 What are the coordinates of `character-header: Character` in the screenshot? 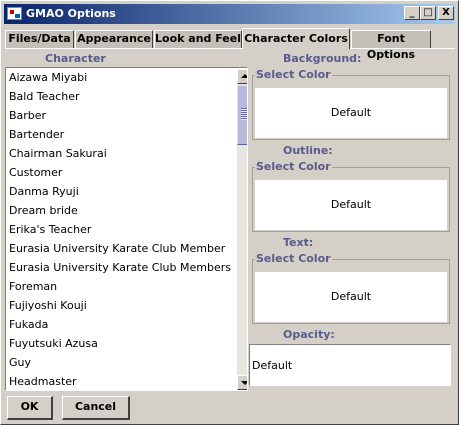 It's located at (75, 58).